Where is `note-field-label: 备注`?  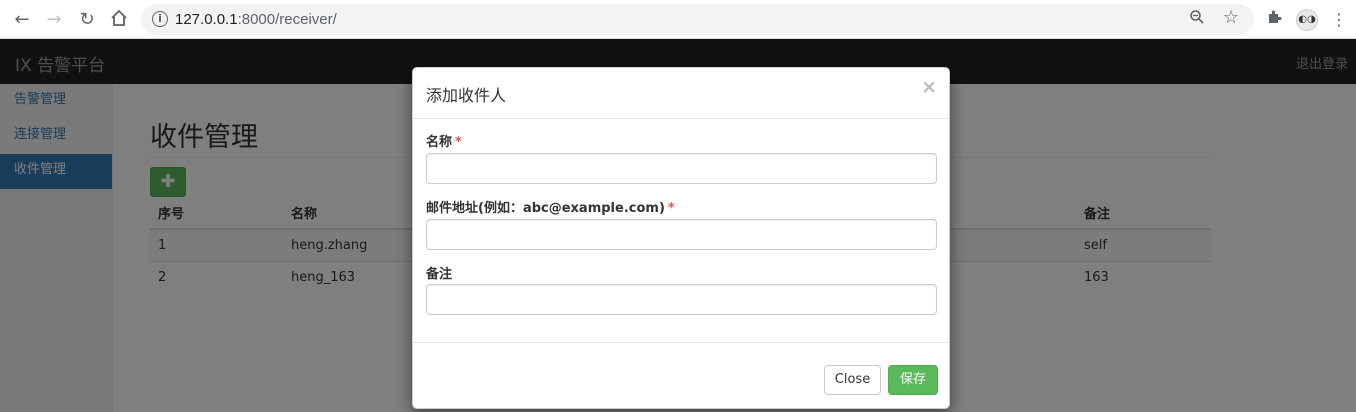
note-field-label: 备注 is located at coordinates (439, 274).